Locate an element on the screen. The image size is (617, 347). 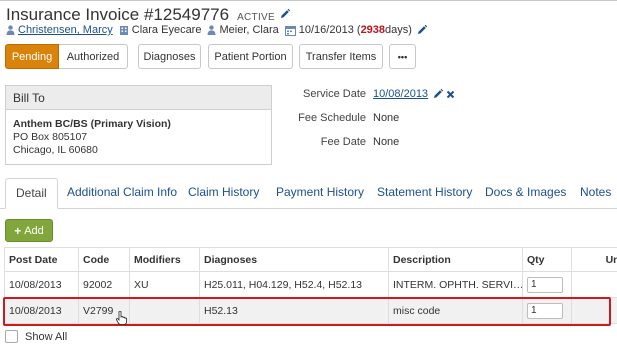
tab-additional-claim-info: Additional Claim Info is located at coordinates (122, 193).